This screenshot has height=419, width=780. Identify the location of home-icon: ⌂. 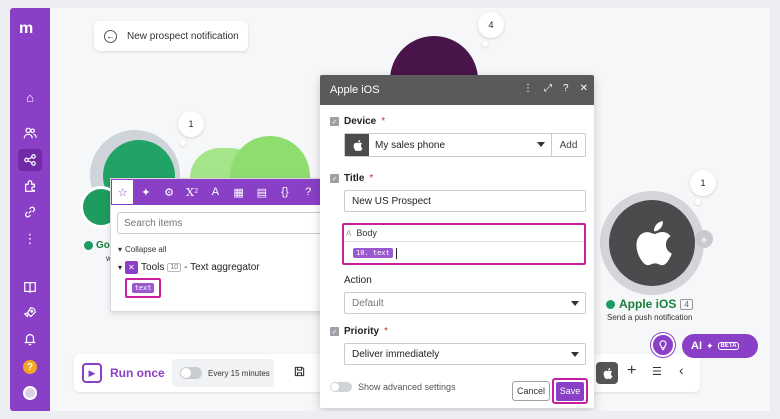
(30, 97).